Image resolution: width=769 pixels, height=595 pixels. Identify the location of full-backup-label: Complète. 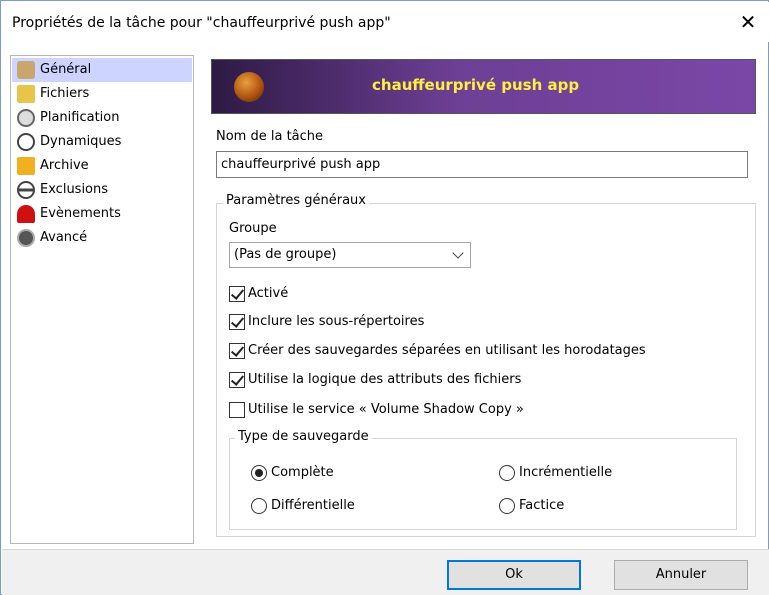
(302, 472).